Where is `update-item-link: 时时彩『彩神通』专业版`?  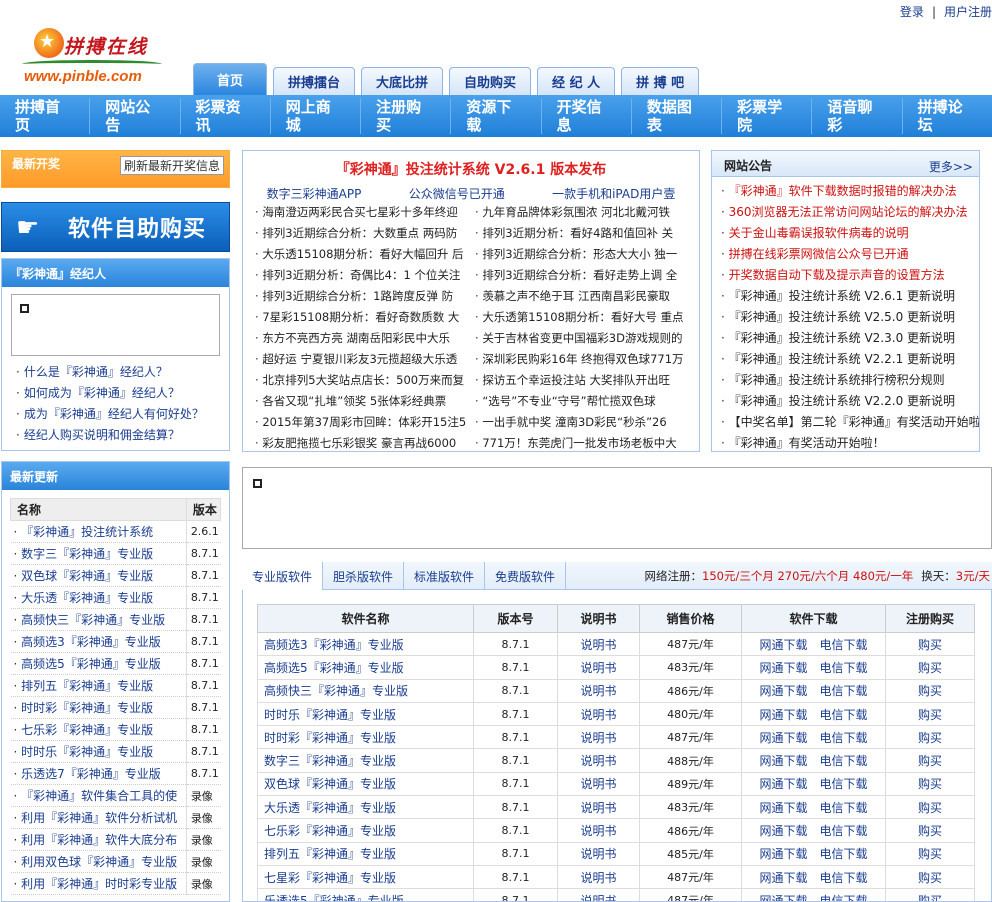
update-item-link: 时时彩『彩神通』专业版 is located at coordinates (87, 708).